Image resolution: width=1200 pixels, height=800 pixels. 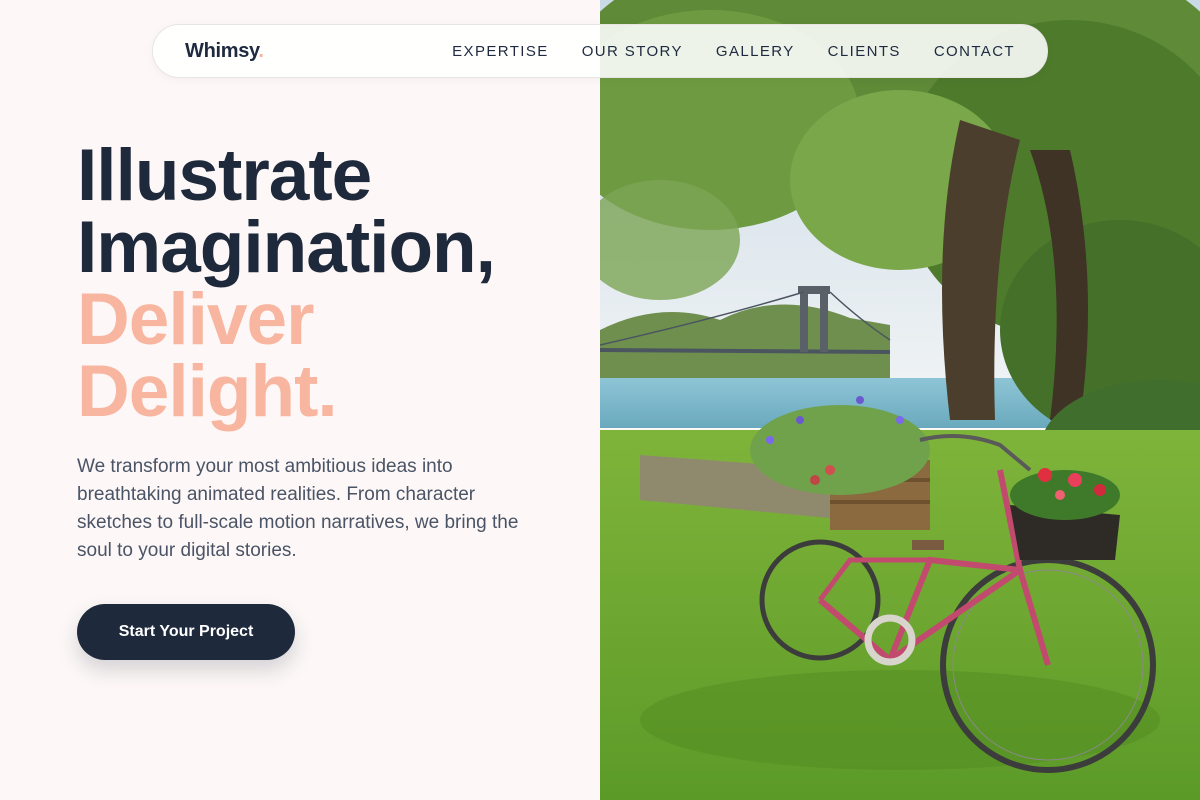 What do you see at coordinates (500, 51) in the screenshot?
I see `nav-link-expertise: EXPERTISE` at bounding box center [500, 51].